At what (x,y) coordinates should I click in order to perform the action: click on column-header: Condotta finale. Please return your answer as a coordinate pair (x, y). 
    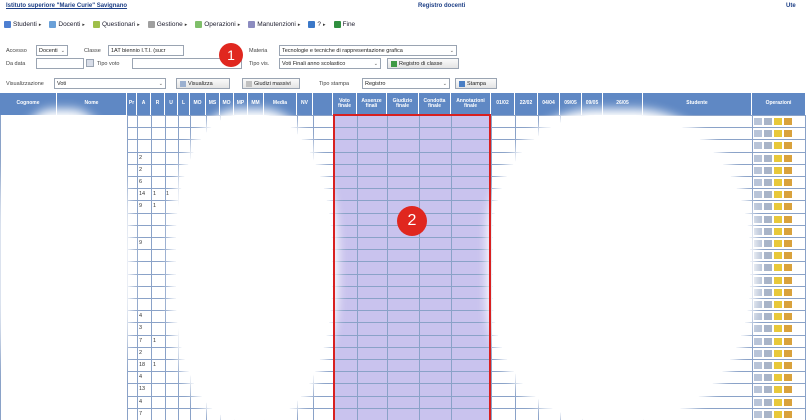
    Looking at the image, I should click on (435, 104).